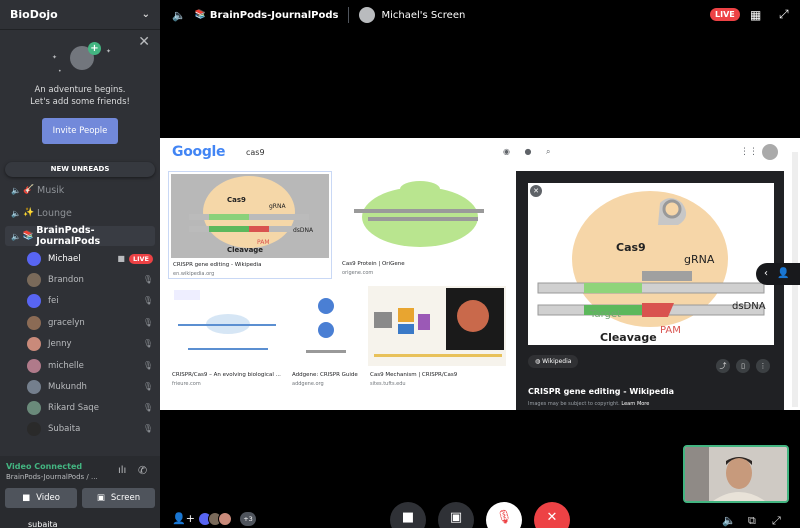 This screenshot has width=800, height=528. I want to click on server-header: BioDojo ⌄, so click(80, 15).